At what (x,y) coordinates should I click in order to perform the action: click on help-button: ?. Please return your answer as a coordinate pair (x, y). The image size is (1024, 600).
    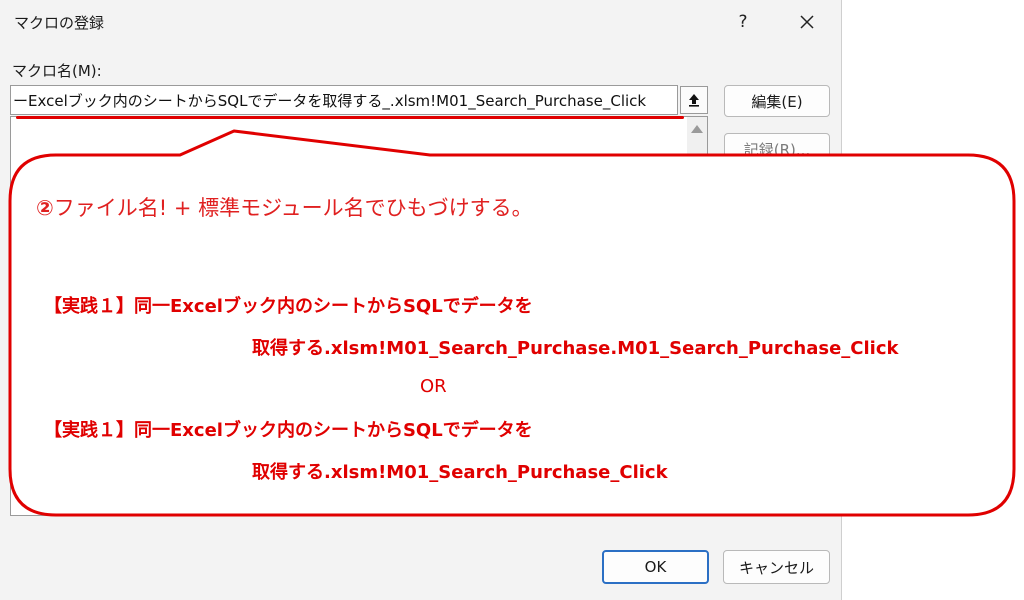
    Looking at the image, I should click on (743, 22).